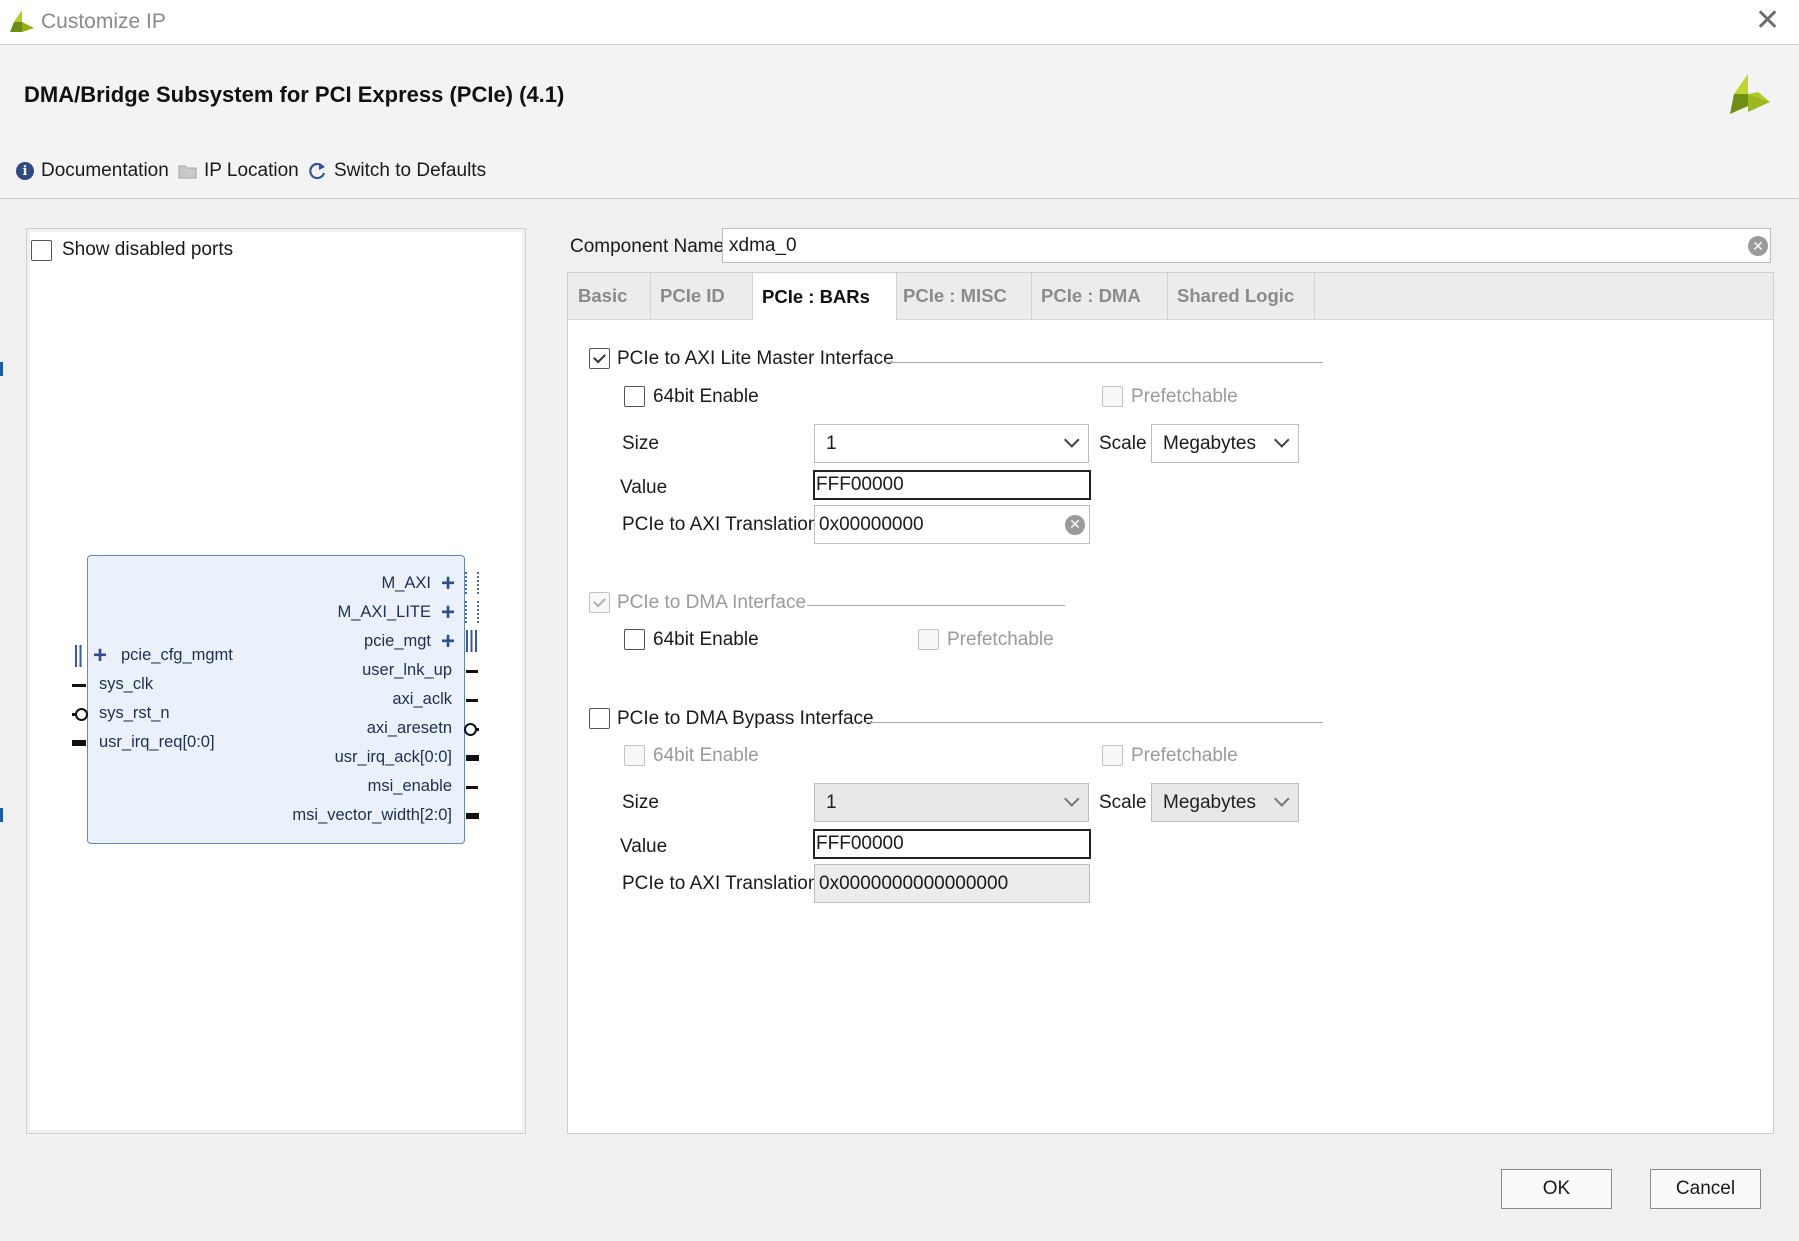 The width and height of the screenshot is (1799, 1241). What do you see at coordinates (634, 396) in the screenshot?
I see `axi-lite-64bit-checkbox` at bounding box center [634, 396].